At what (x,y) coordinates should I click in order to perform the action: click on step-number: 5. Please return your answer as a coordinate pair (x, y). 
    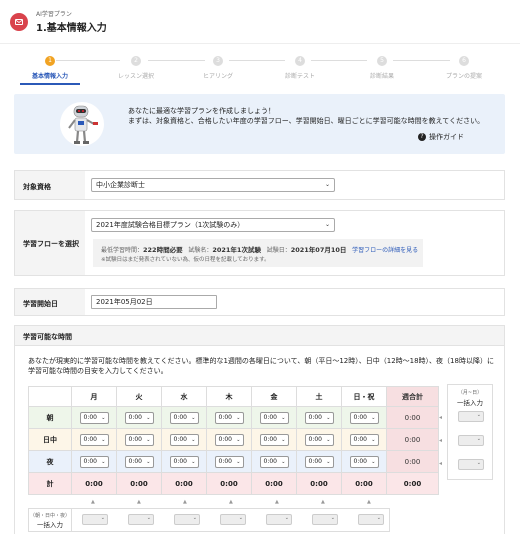
    Looking at the image, I should click on (382, 61).